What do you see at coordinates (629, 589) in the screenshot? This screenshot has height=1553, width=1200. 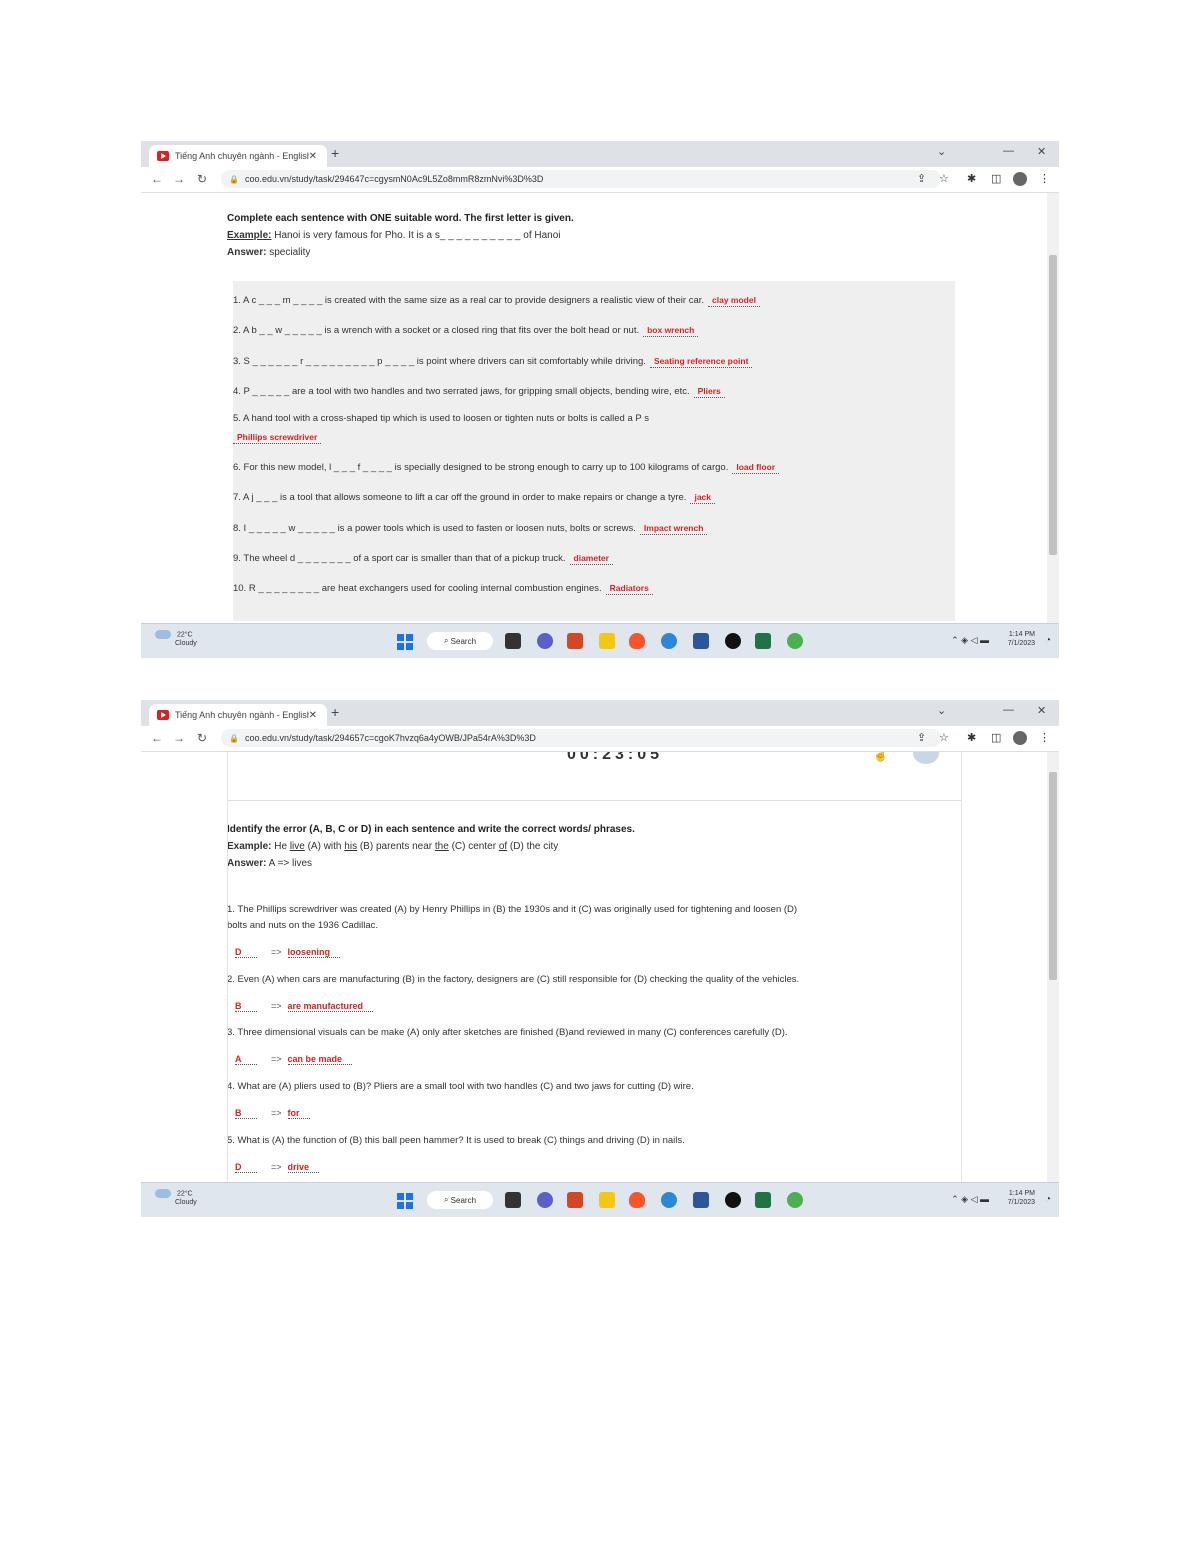 I see `answer-field: Radiators` at bounding box center [629, 589].